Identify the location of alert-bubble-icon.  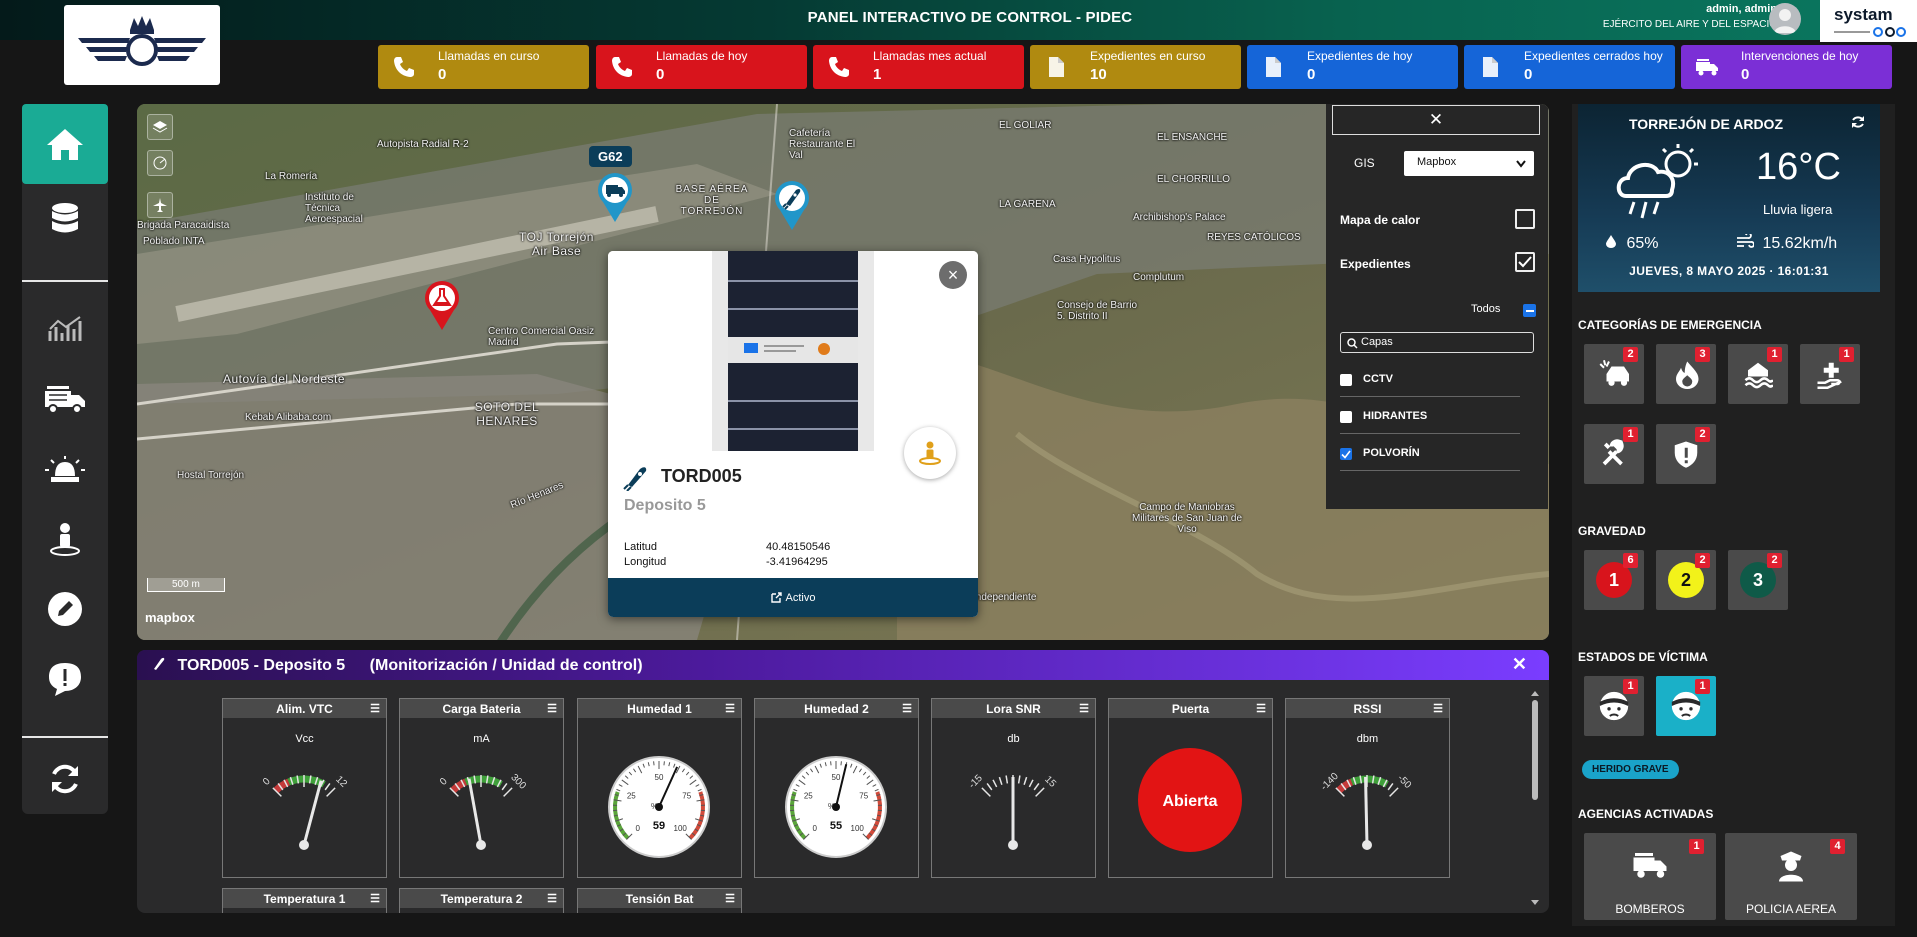
(65, 679).